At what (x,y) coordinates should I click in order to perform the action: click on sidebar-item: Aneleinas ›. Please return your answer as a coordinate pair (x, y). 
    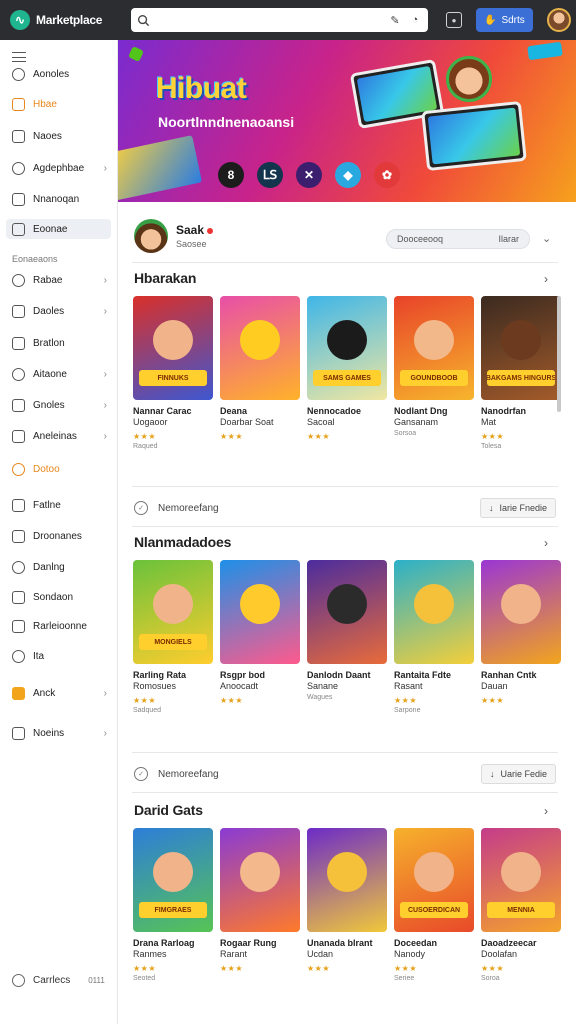
    Looking at the image, I should click on (58, 436).